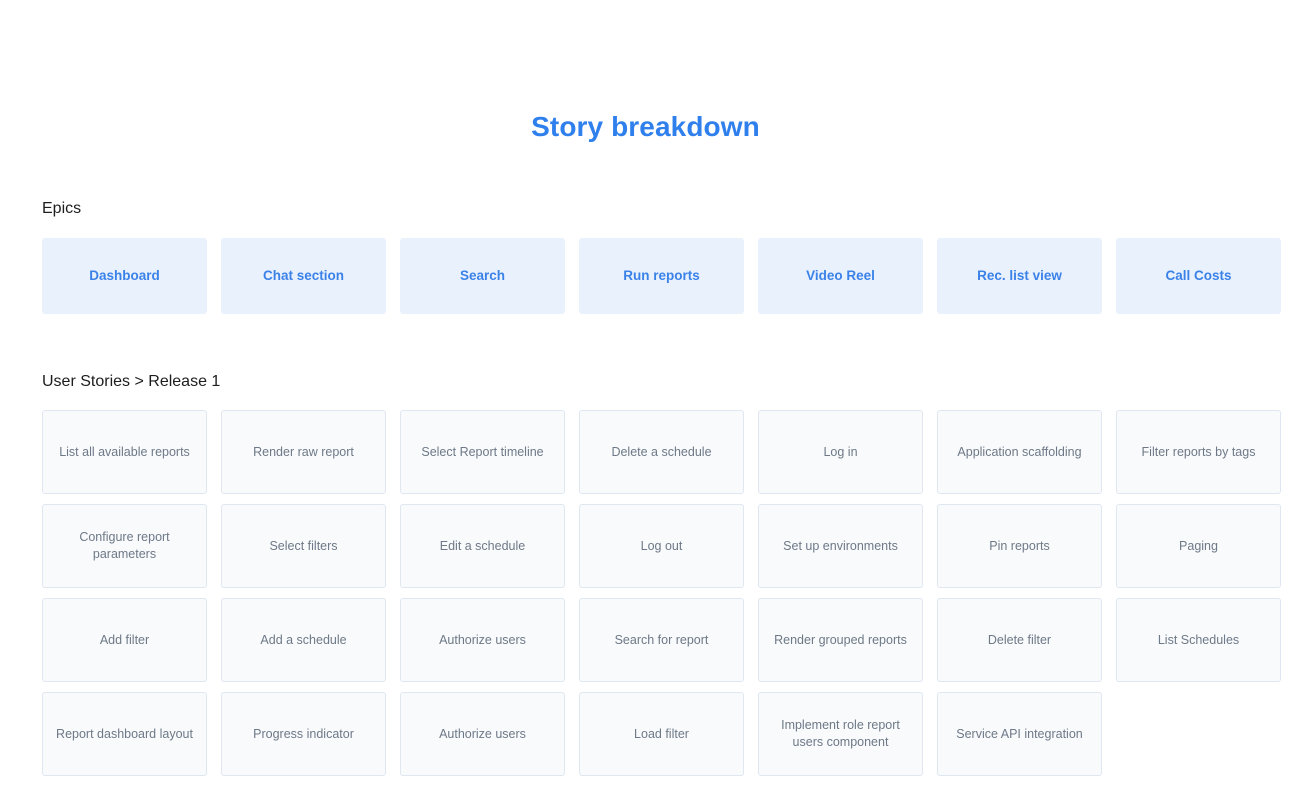 This screenshot has width=1291, height=806. I want to click on user-story-card: Pin reports, so click(1019, 546).